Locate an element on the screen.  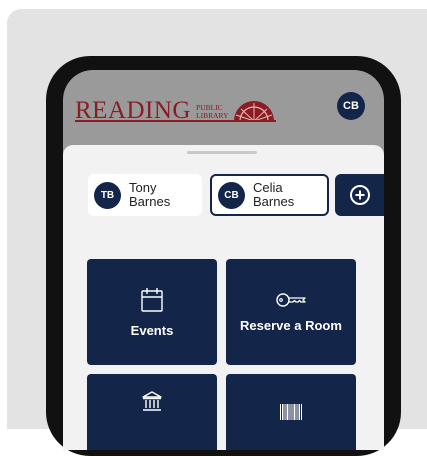
logo-underline is located at coordinates (160, 121).